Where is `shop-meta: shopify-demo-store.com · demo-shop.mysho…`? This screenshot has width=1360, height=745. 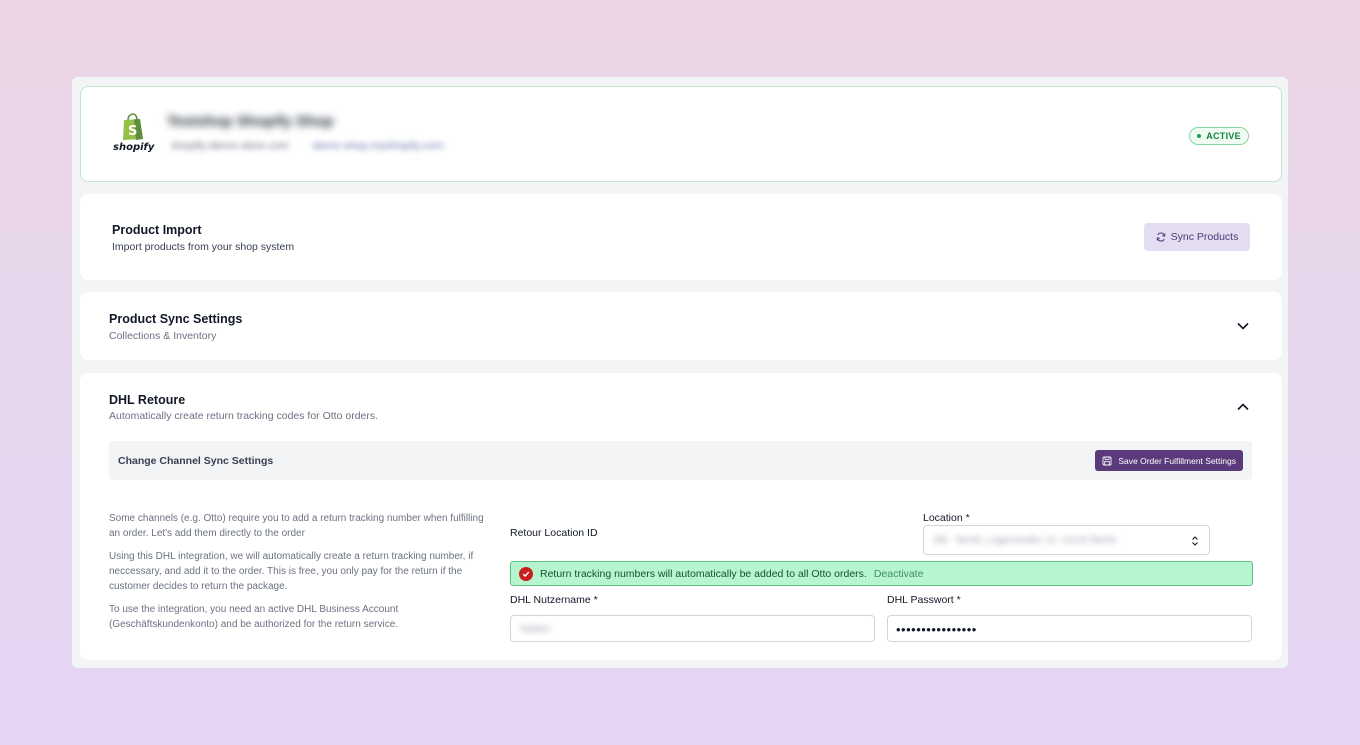 shop-meta: shopify-demo-store.com · demo-shop.mysho… is located at coordinates (307, 146).